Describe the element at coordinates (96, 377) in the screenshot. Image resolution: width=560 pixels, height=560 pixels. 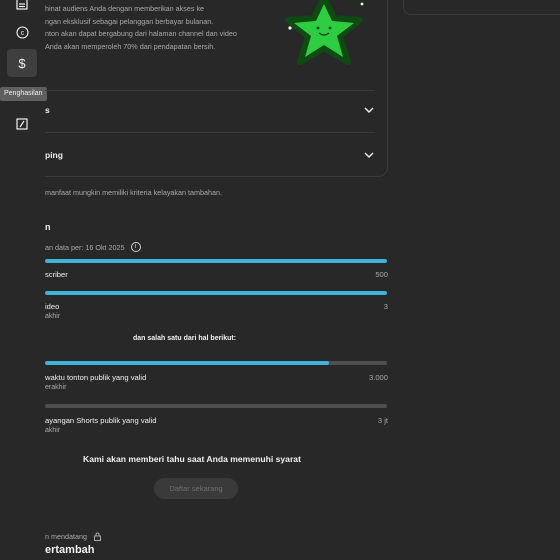
I see `watch-hours-label: waktu tonton publik yang valid` at that location.